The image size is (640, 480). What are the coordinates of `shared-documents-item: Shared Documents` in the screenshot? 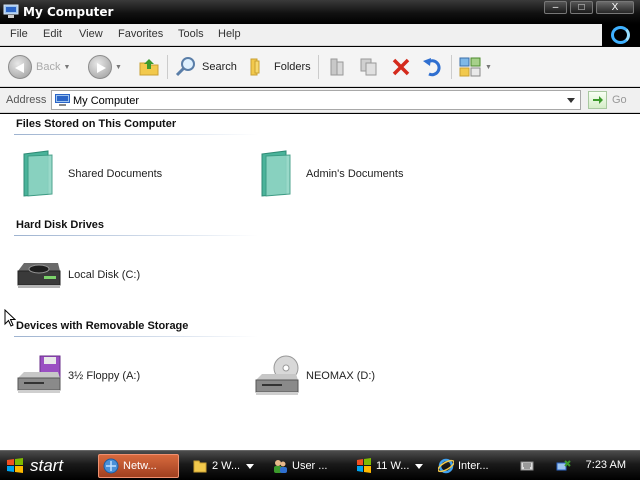 It's located at (88, 174).